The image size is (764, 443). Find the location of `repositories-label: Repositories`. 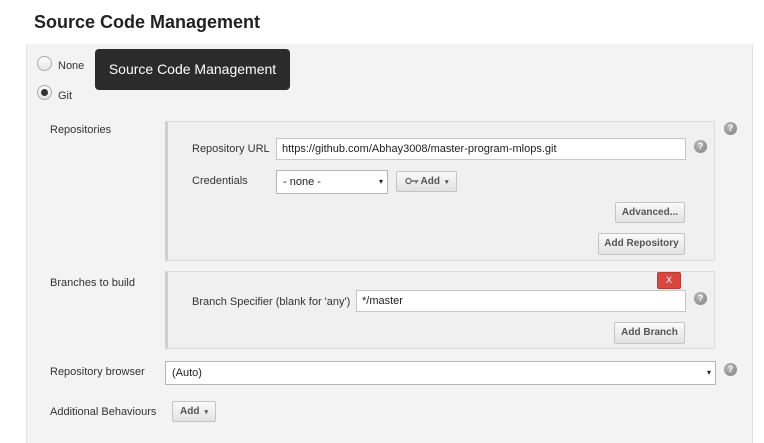

repositories-label: Repositories is located at coordinates (81, 130).